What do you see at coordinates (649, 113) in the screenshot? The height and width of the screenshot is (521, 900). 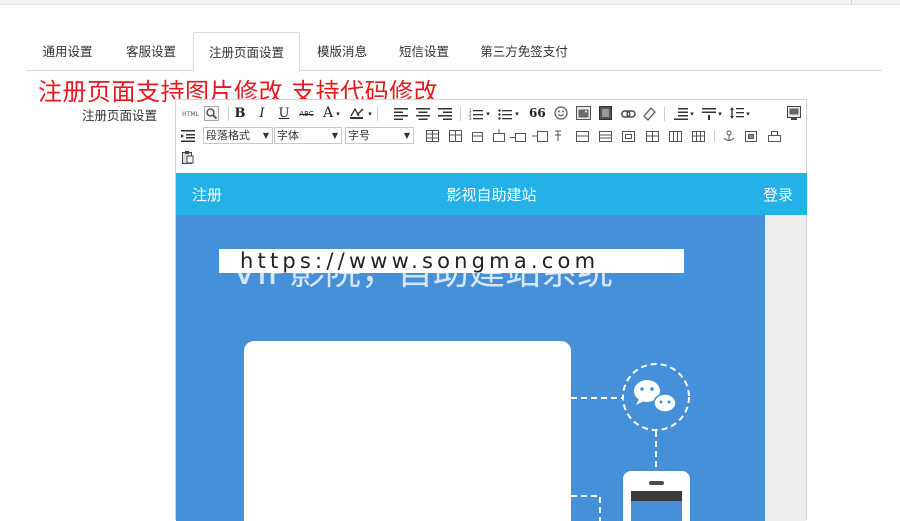 I see `eraser-icon` at bounding box center [649, 113].